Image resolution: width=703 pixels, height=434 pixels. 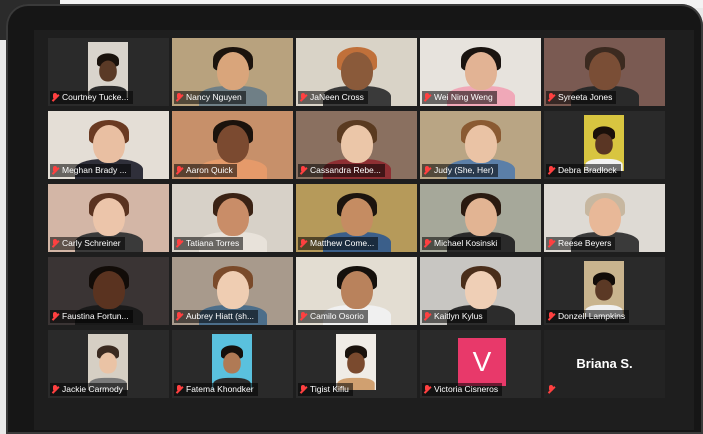 I want to click on participant-tile: Syreeta Jones, so click(x=604, y=72).